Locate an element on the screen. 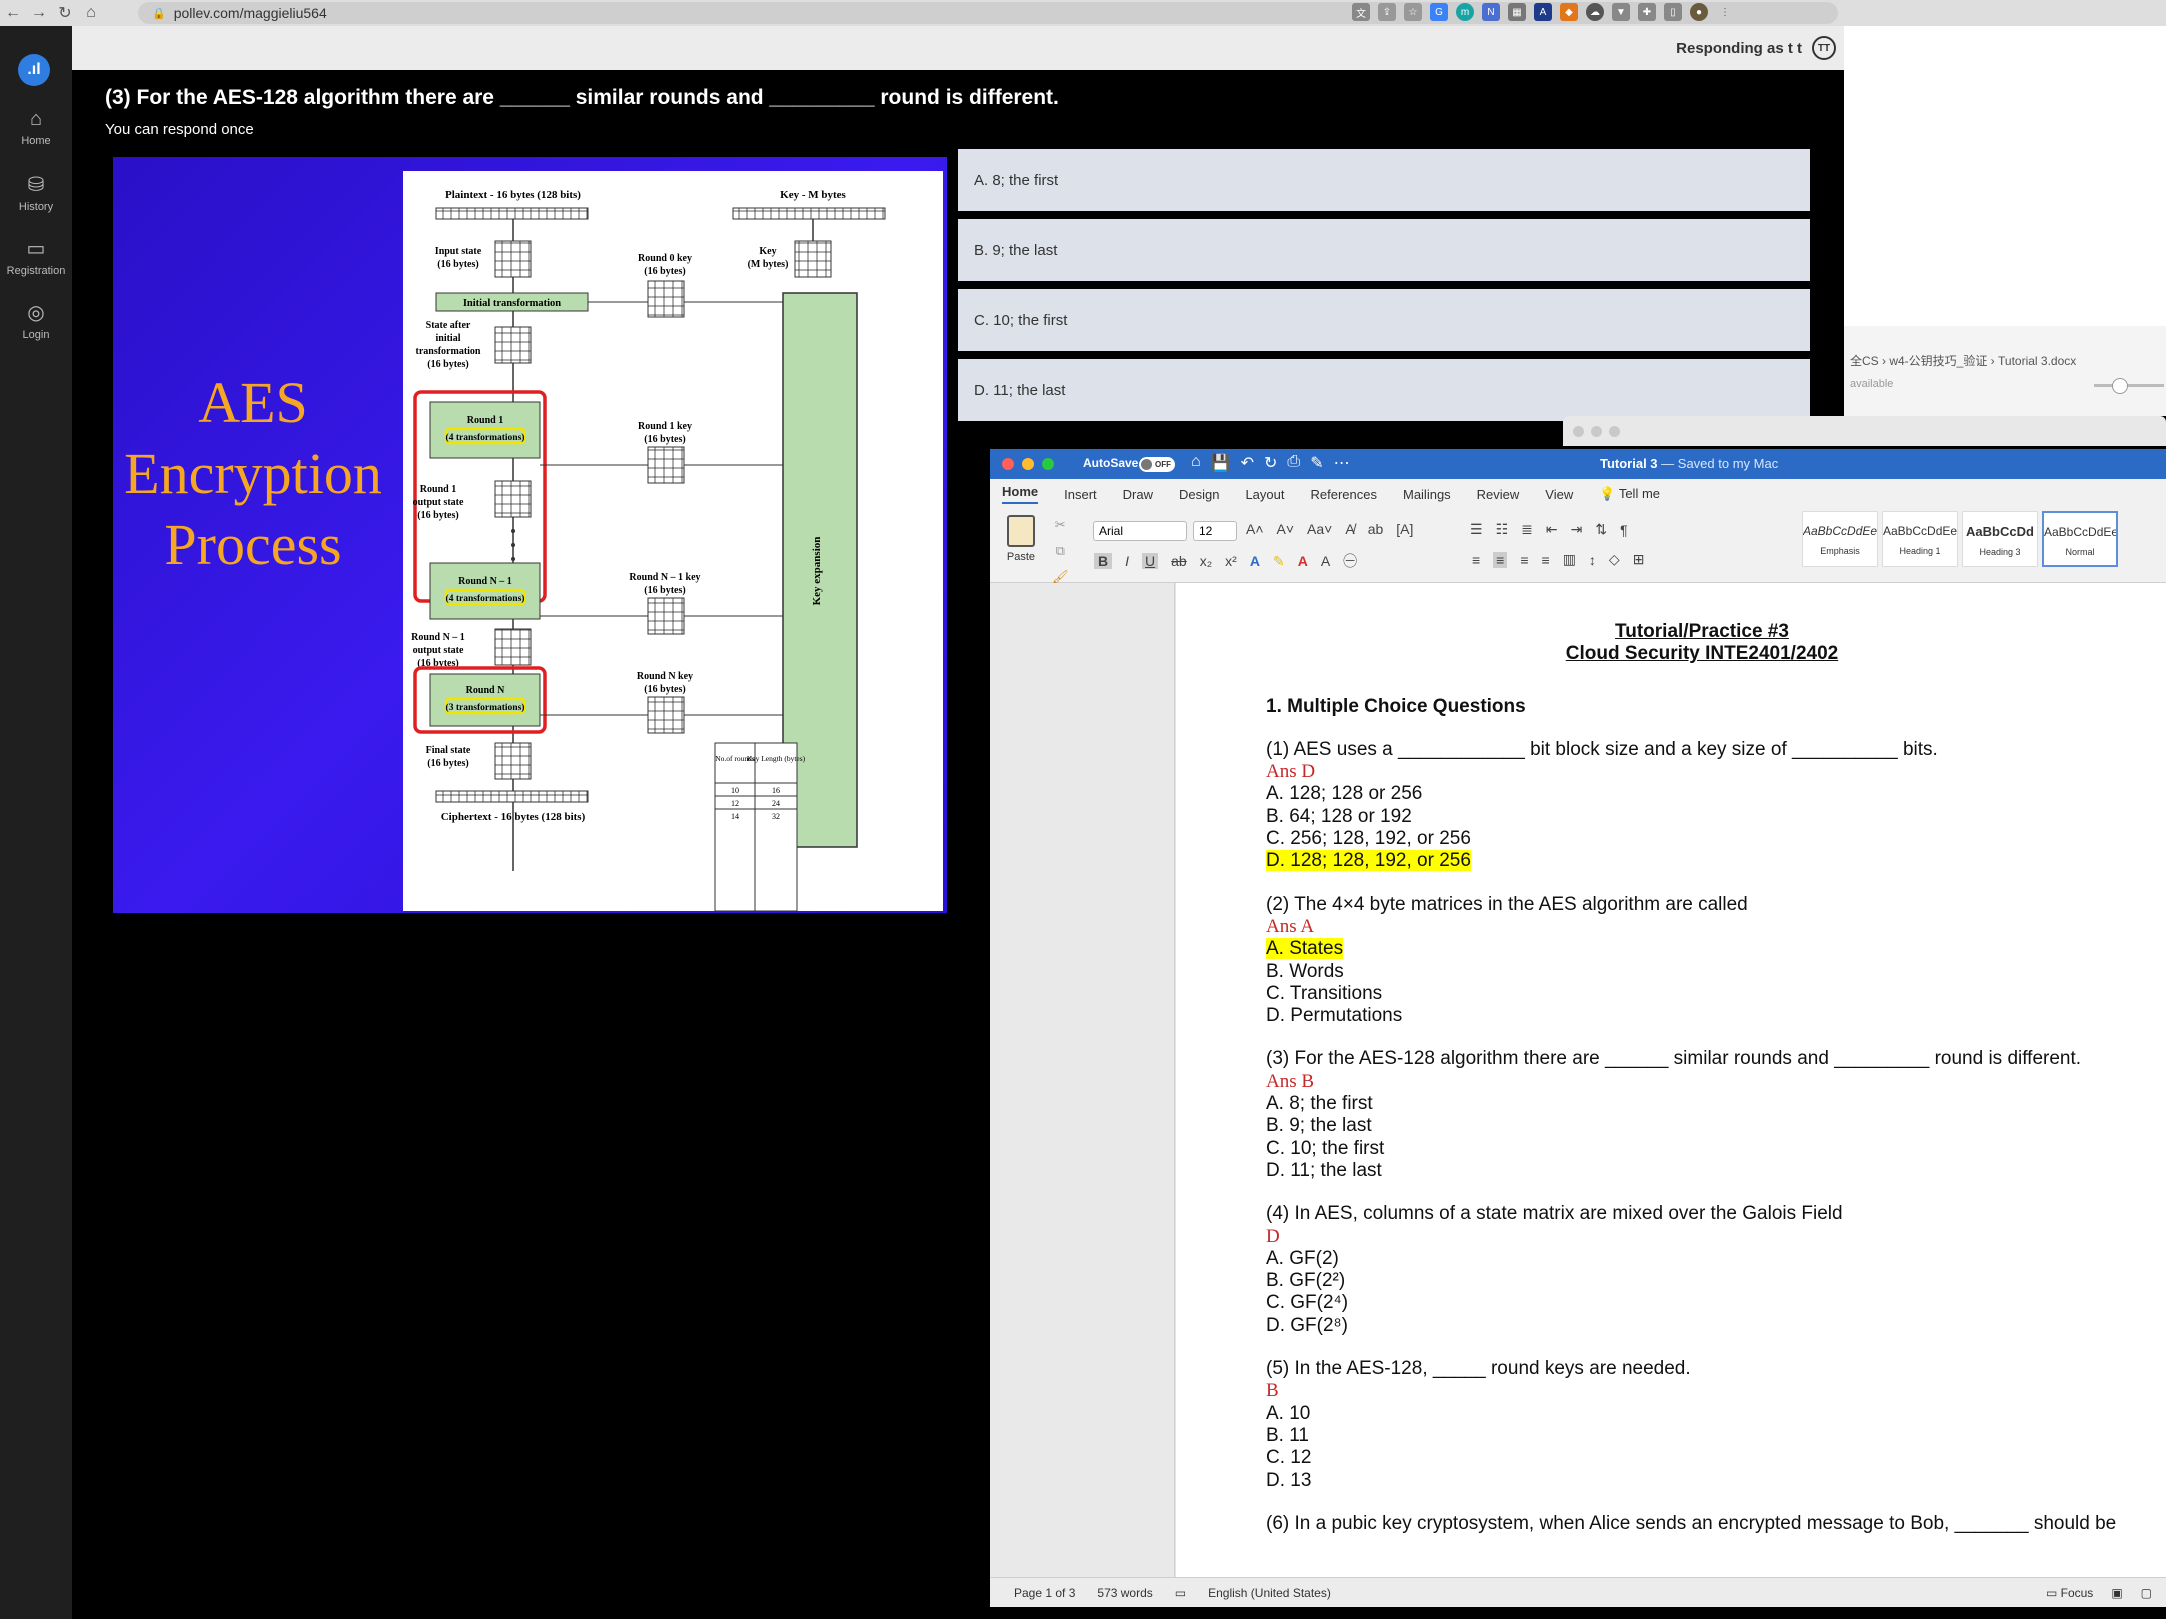 Image resolution: width=2166 pixels, height=1619 pixels. autosave-toggle: OFF is located at coordinates (1157, 464).